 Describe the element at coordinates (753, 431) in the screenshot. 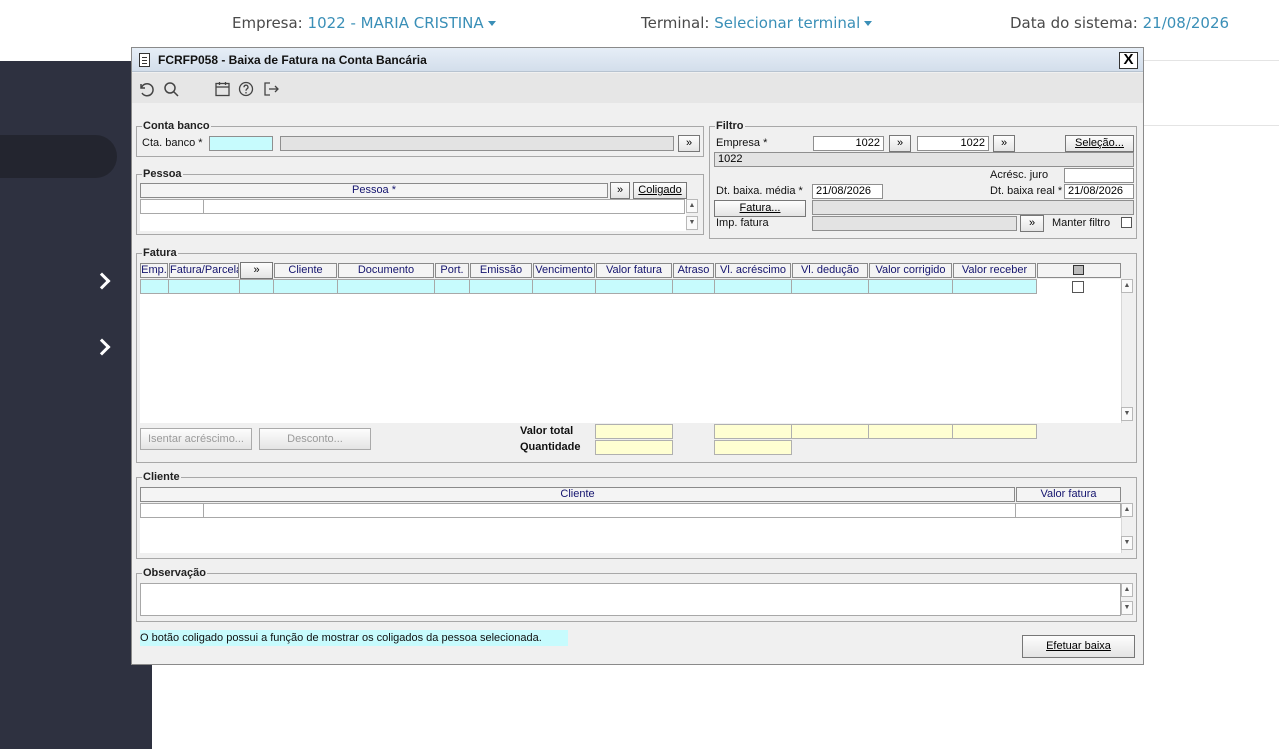

I see `total-vl-acrescimo-field` at that location.